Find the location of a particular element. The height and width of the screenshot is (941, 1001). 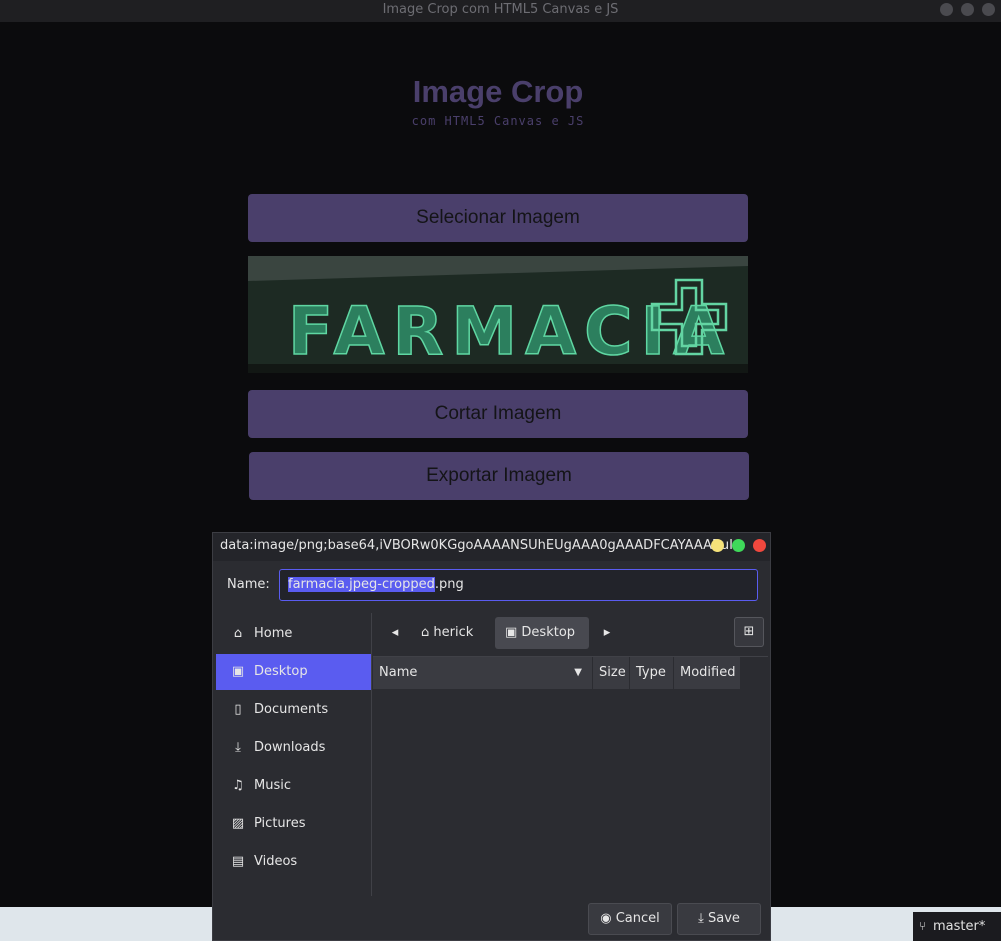

document-icon: ▯ is located at coordinates (238, 709).